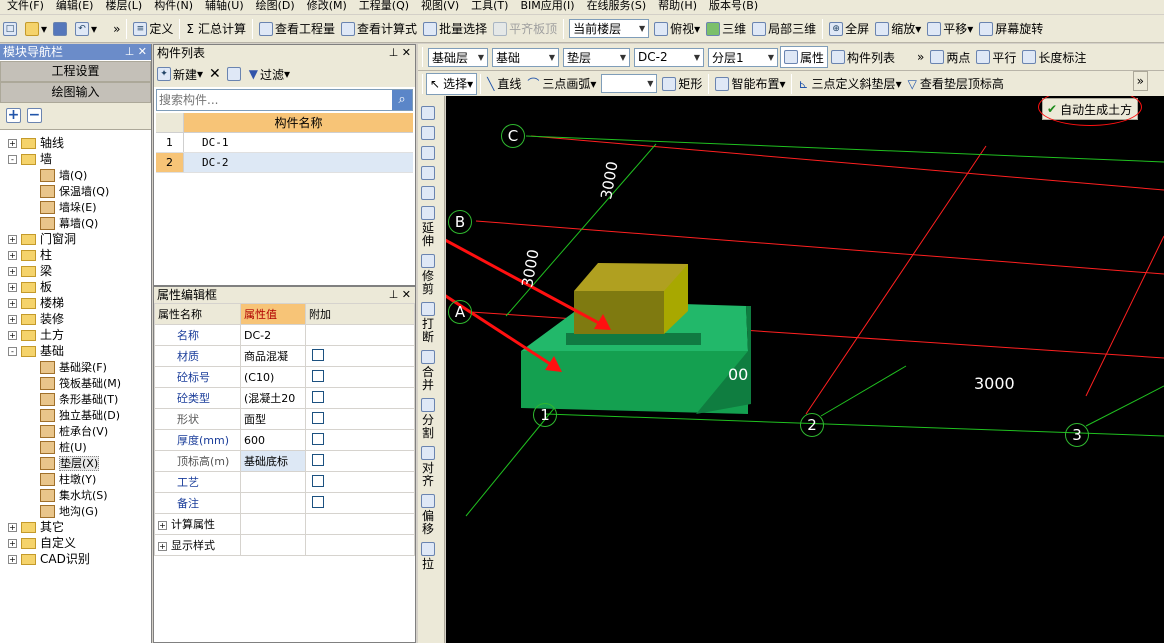 This screenshot has height=643, width=1164. I want to click on define-button: ≡ 定义, so click(153, 29).